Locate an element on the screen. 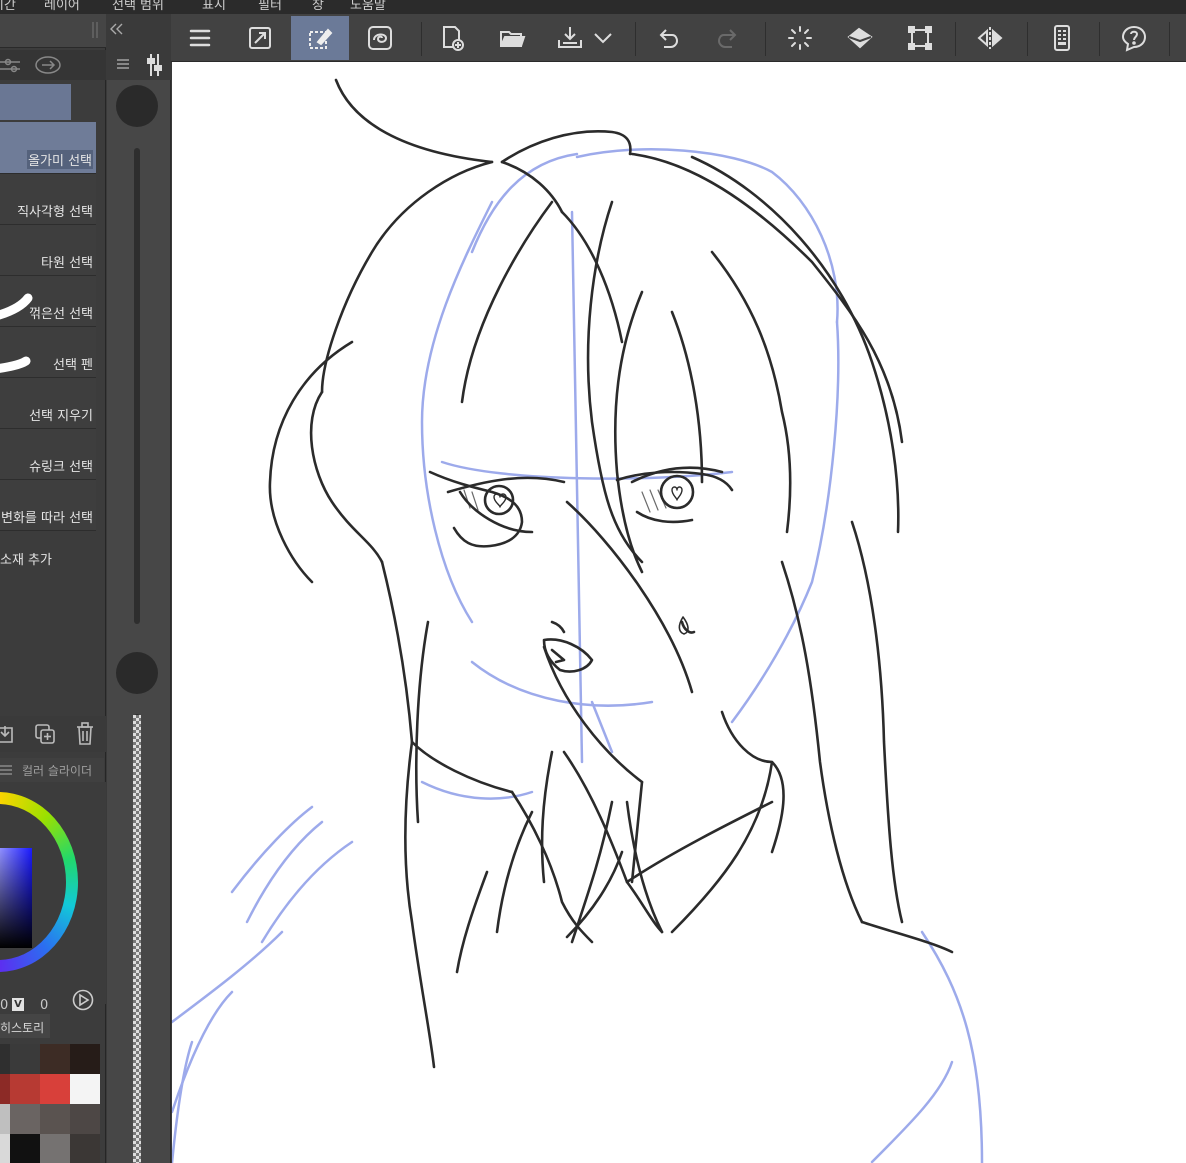 This screenshot has width=1186, height=1163. panel-header is located at coordinates (53, 31).